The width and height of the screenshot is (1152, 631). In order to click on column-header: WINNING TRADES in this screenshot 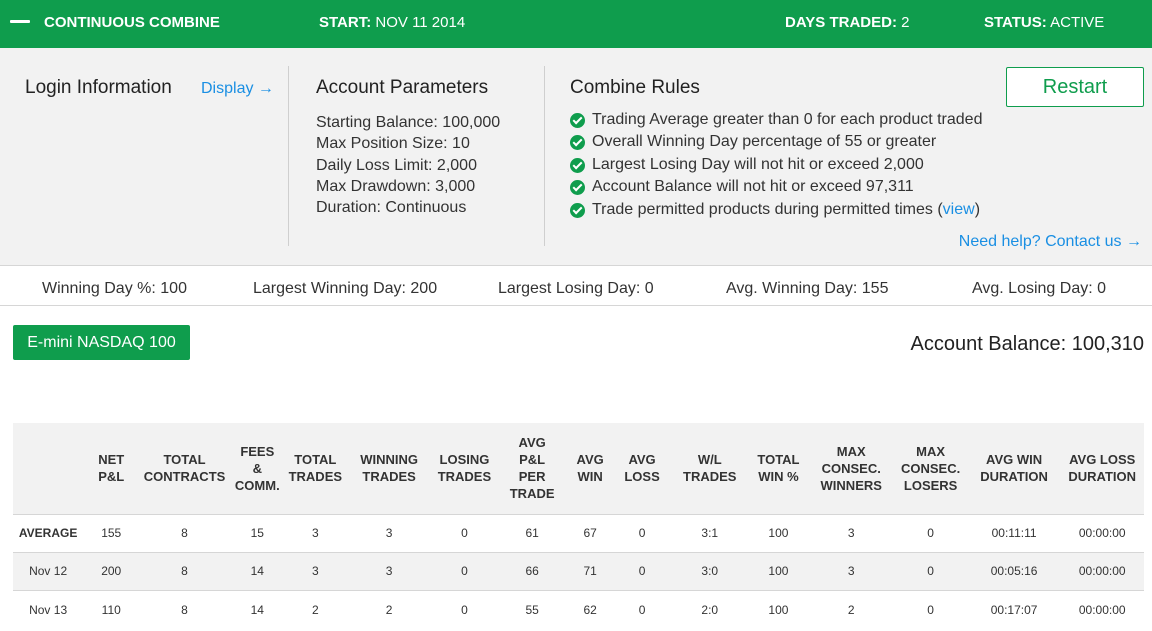, I will do `click(389, 468)`.